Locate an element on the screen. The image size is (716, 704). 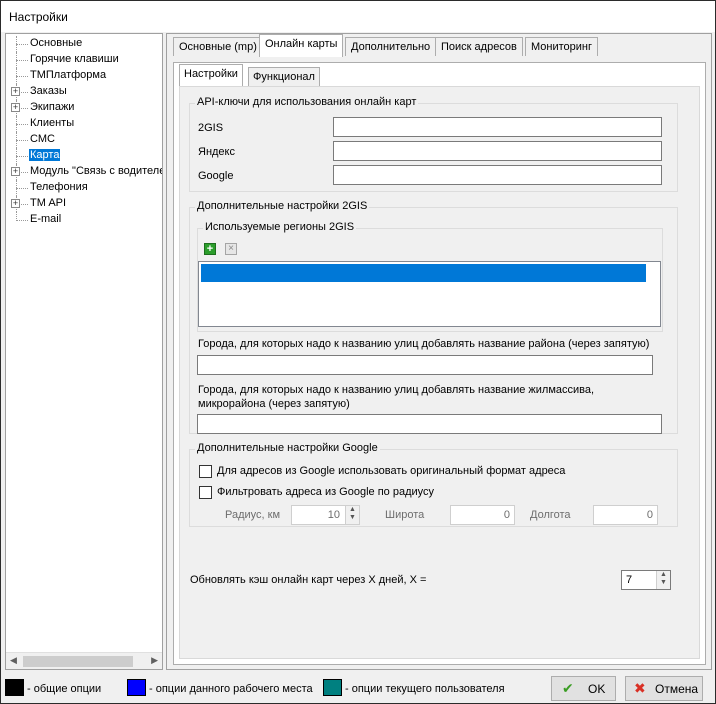
microdistrict-input is located at coordinates (429, 424).